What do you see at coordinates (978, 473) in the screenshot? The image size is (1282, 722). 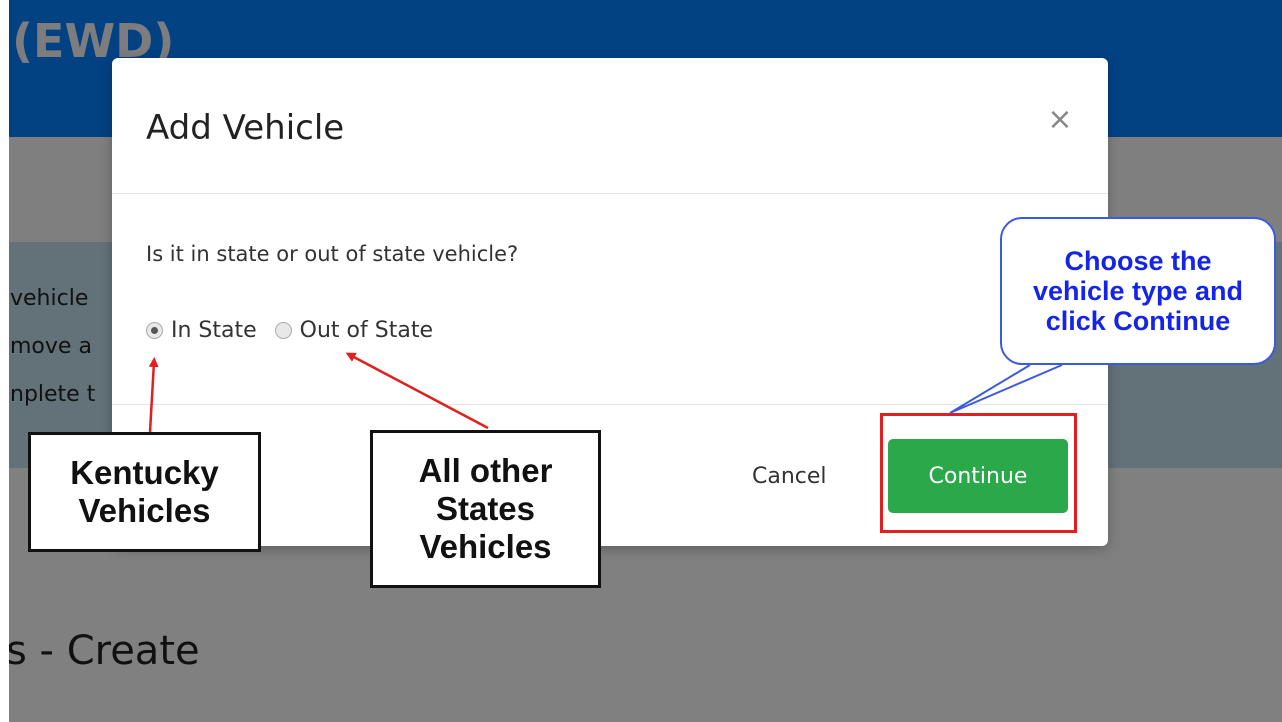 I see `continue-highlight-box` at bounding box center [978, 473].